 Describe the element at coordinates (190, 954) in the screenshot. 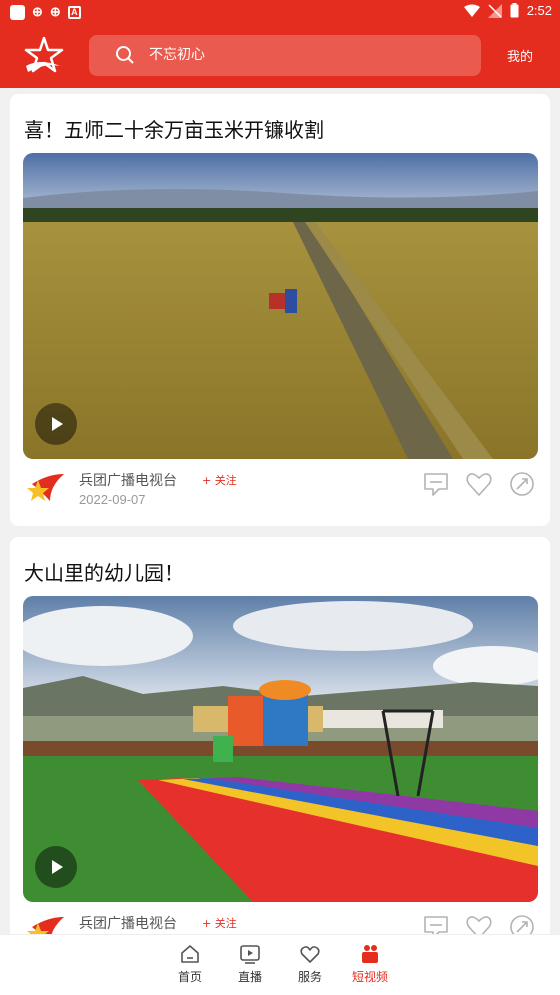

I see `home-icon` at that location.